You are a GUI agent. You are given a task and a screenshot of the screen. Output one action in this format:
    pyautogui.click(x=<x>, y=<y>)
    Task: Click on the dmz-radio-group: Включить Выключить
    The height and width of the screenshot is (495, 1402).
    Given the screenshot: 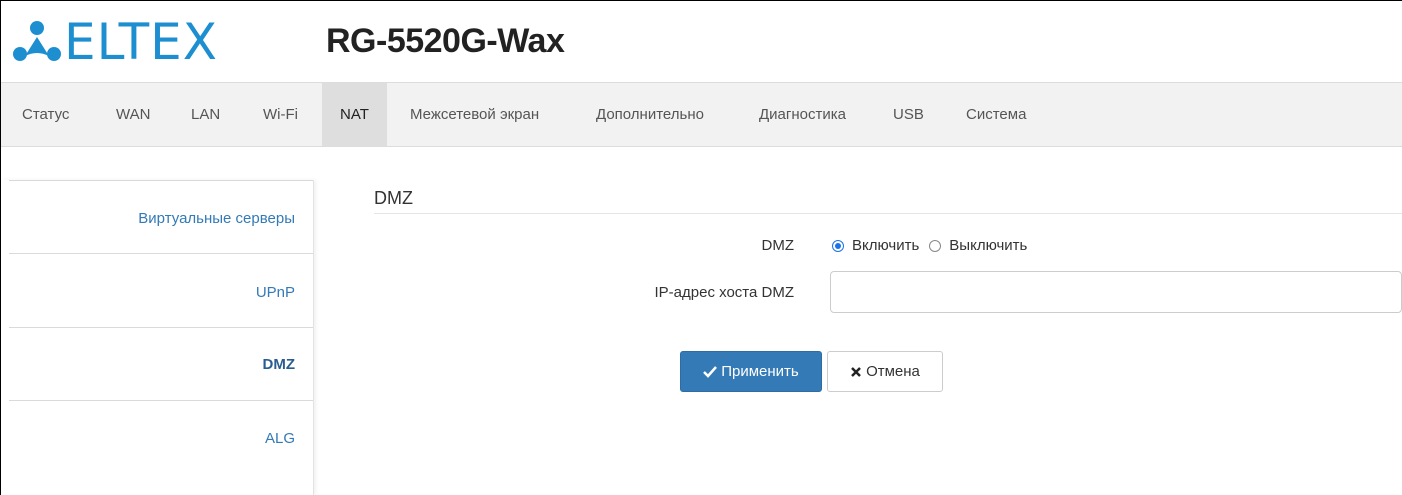 What is the action you would take?
    pyautogui.click(x=934, y=245)
    